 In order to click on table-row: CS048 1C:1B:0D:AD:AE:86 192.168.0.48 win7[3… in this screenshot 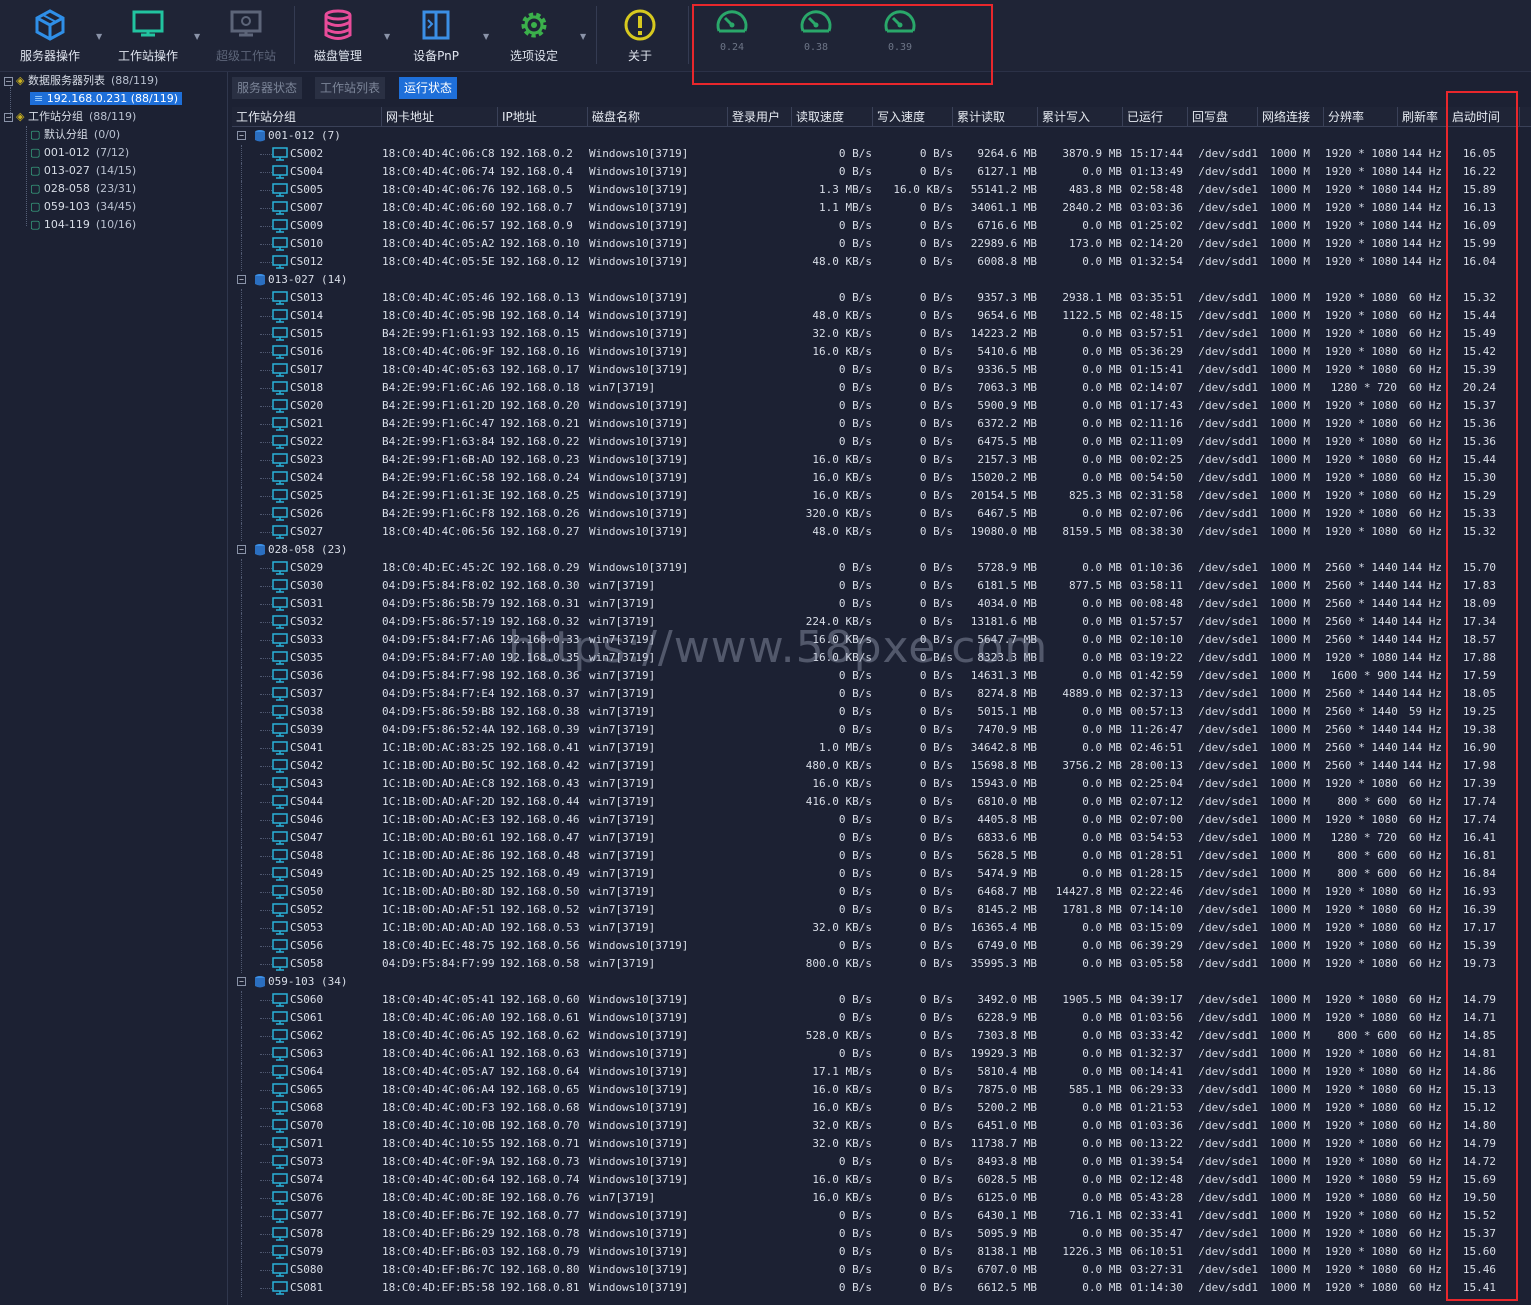, I will do `click(881, 856)`.